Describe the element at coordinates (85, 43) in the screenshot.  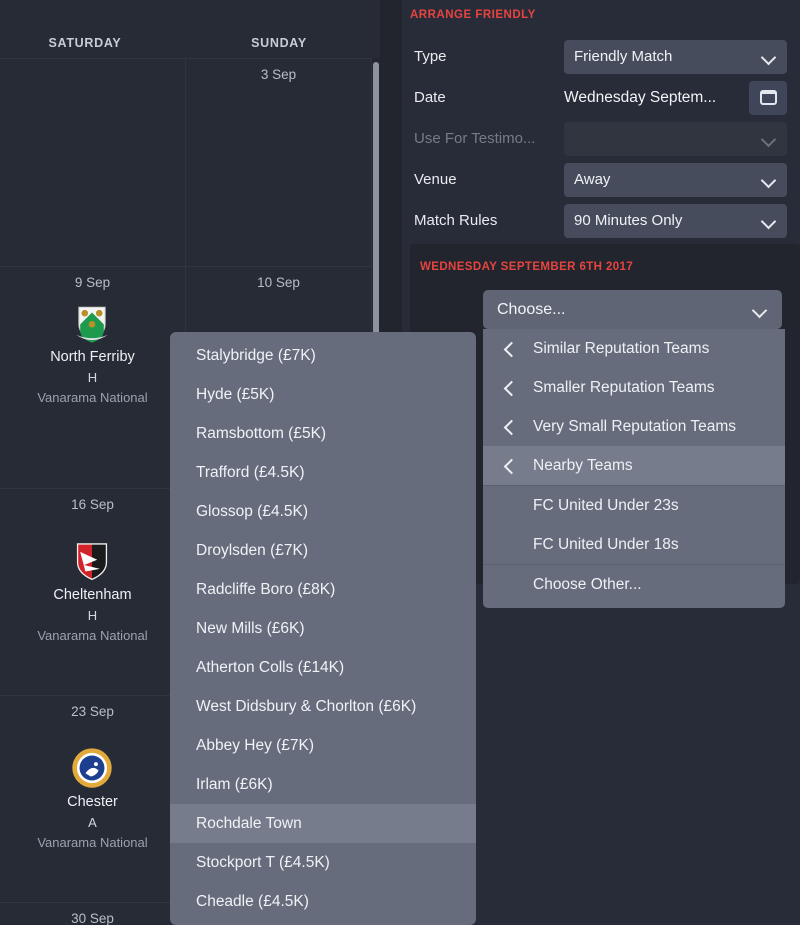
I see `calendar-column-header-saturday: SATURDAY` at that location.